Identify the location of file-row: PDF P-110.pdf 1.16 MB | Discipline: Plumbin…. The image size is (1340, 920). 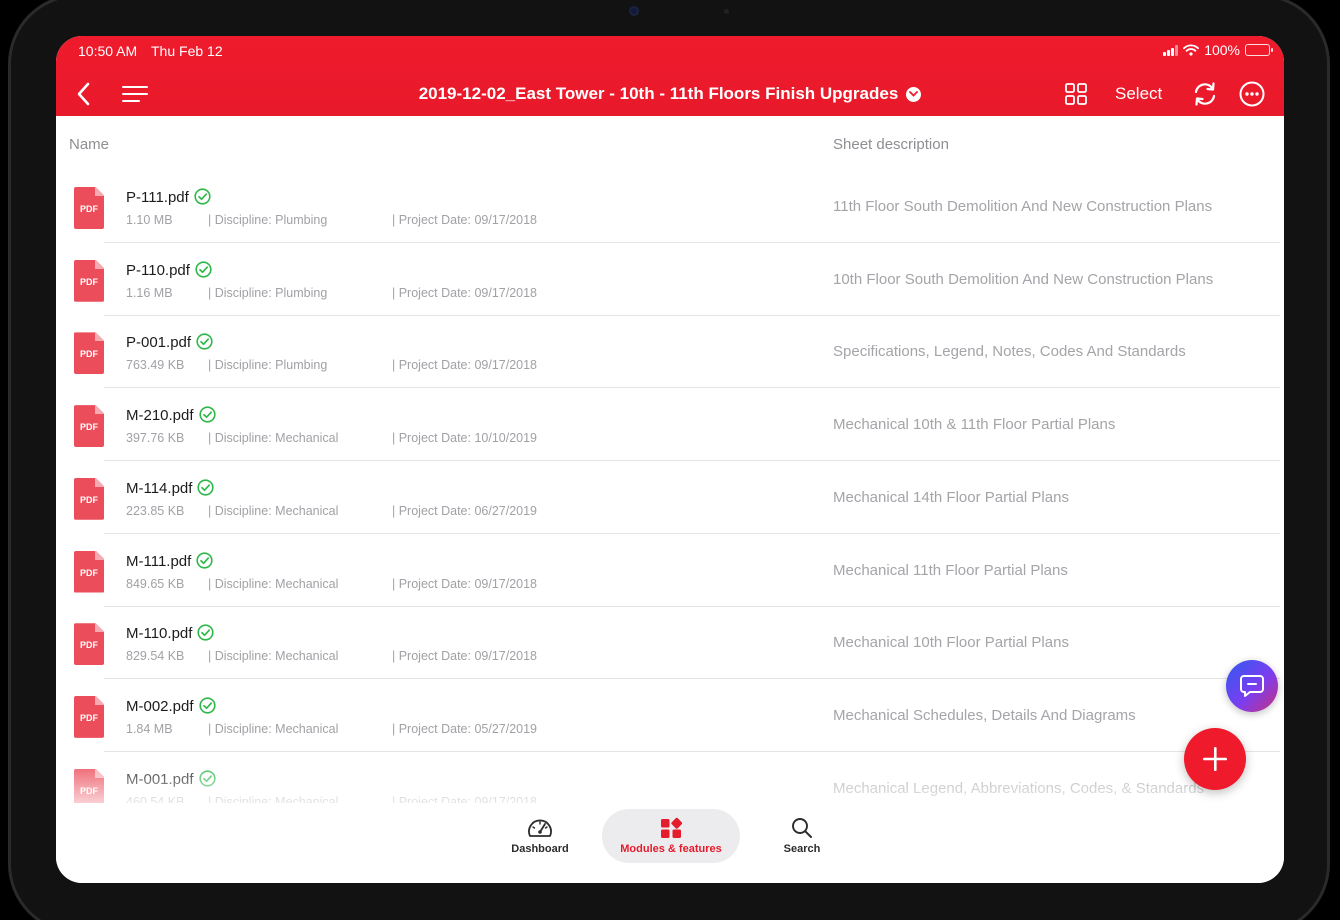
(670, 279).